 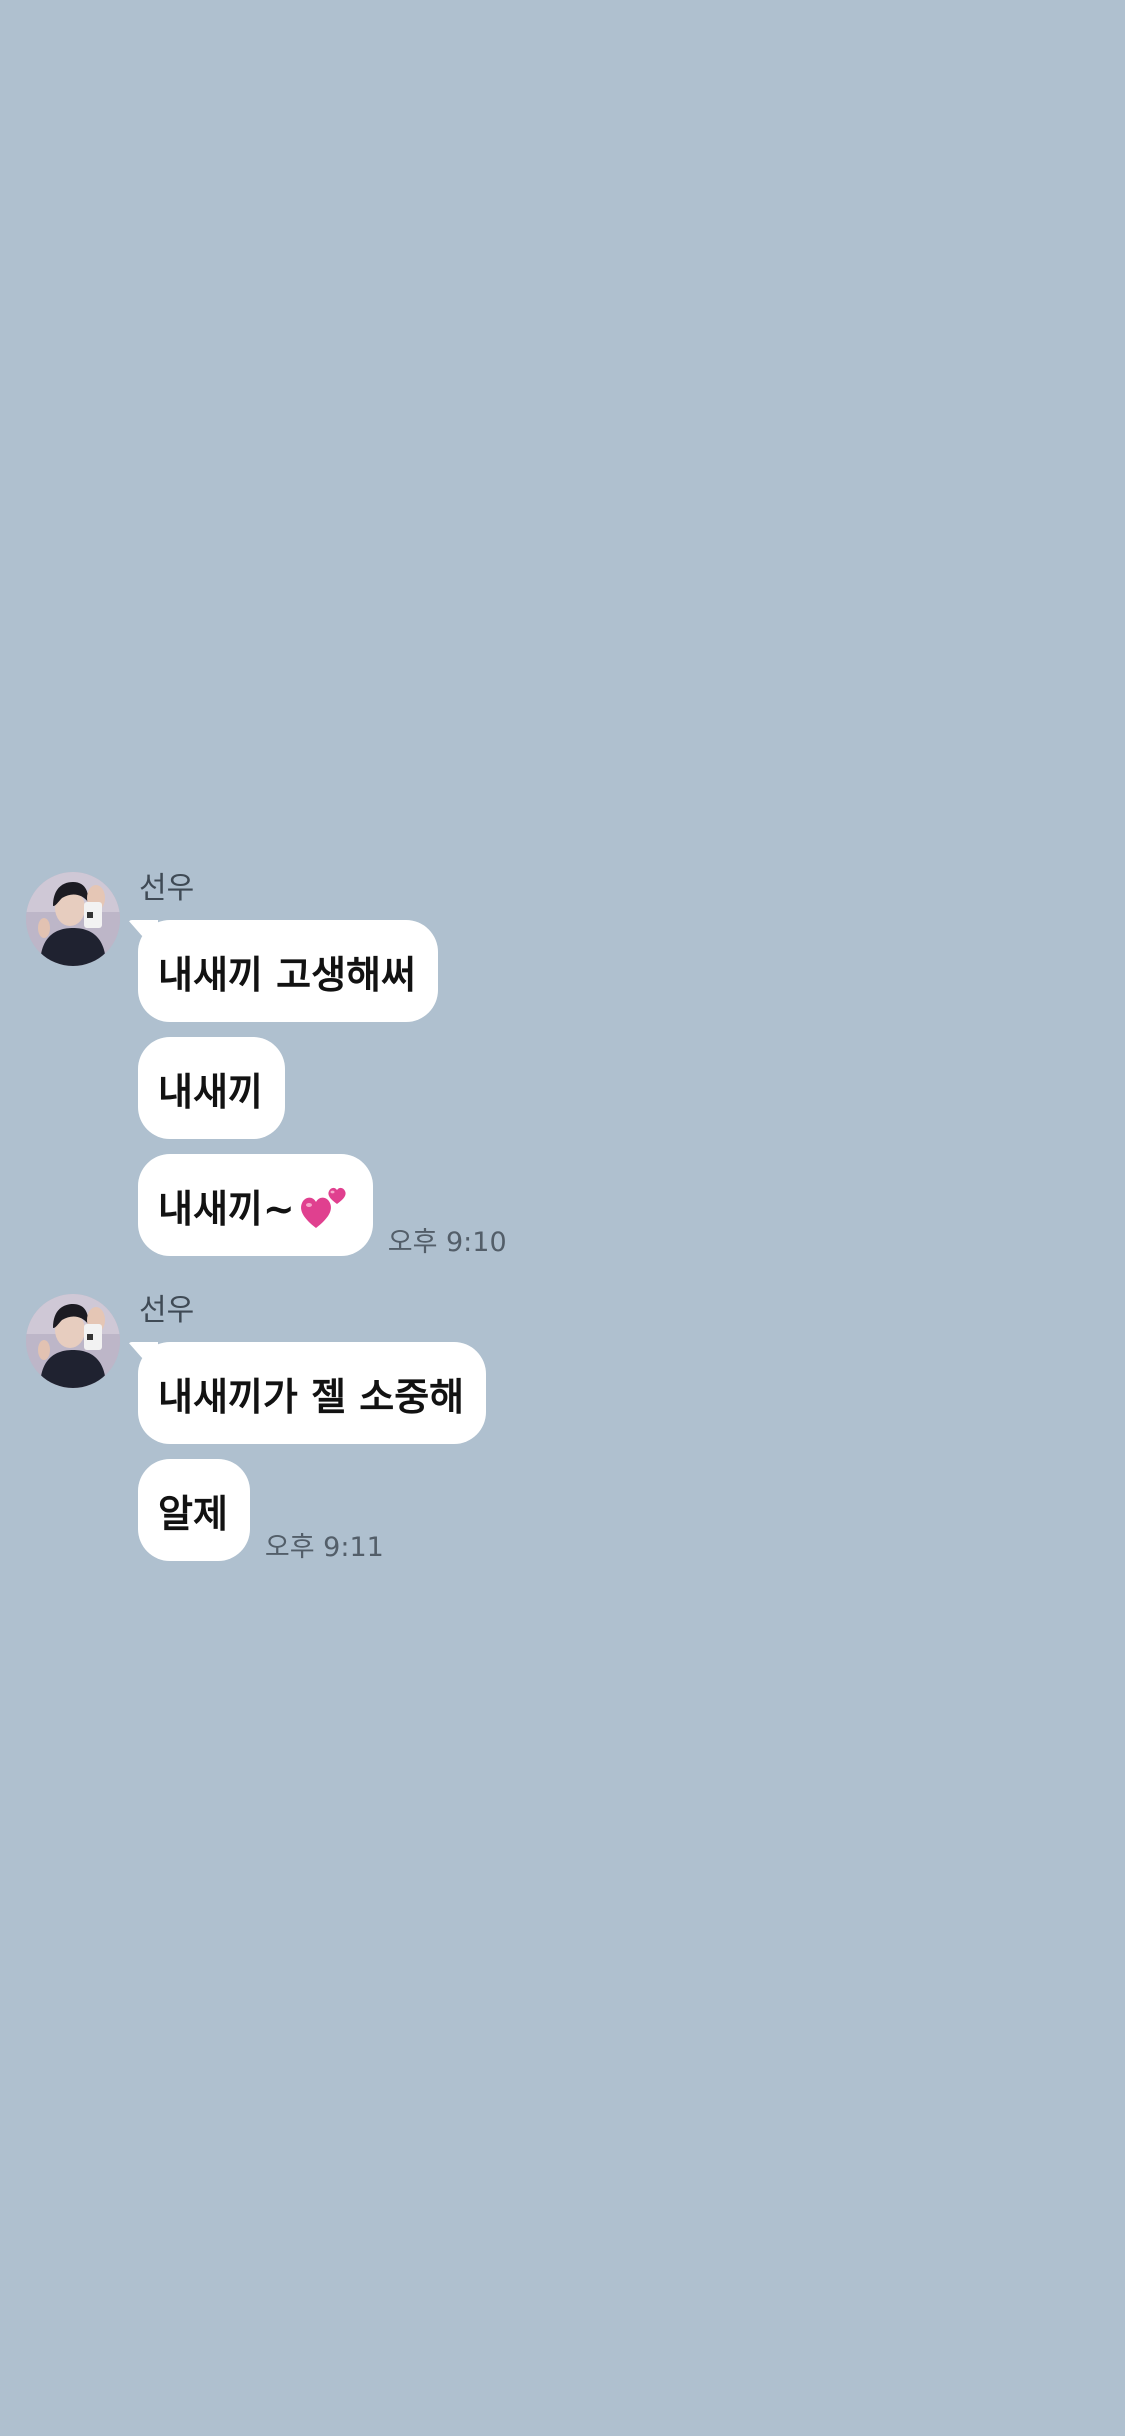 I want to click on message-text: 내새끼, so click(x=210, y=1091).